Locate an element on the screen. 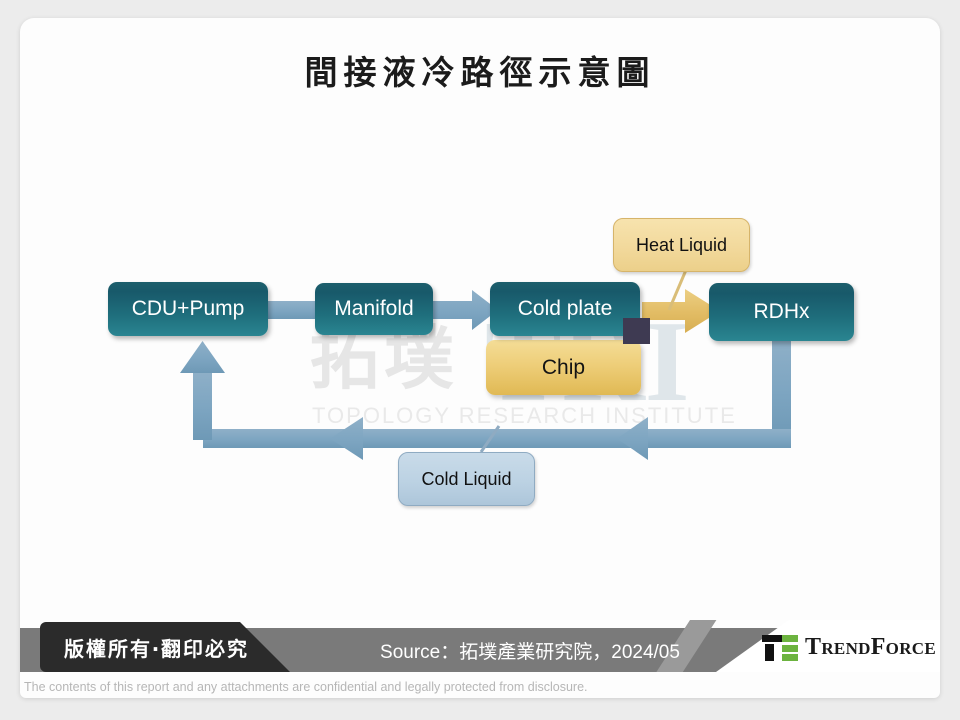  copyright-text: 版權所有‧翻印必究 is located at coordinates (156, 648).